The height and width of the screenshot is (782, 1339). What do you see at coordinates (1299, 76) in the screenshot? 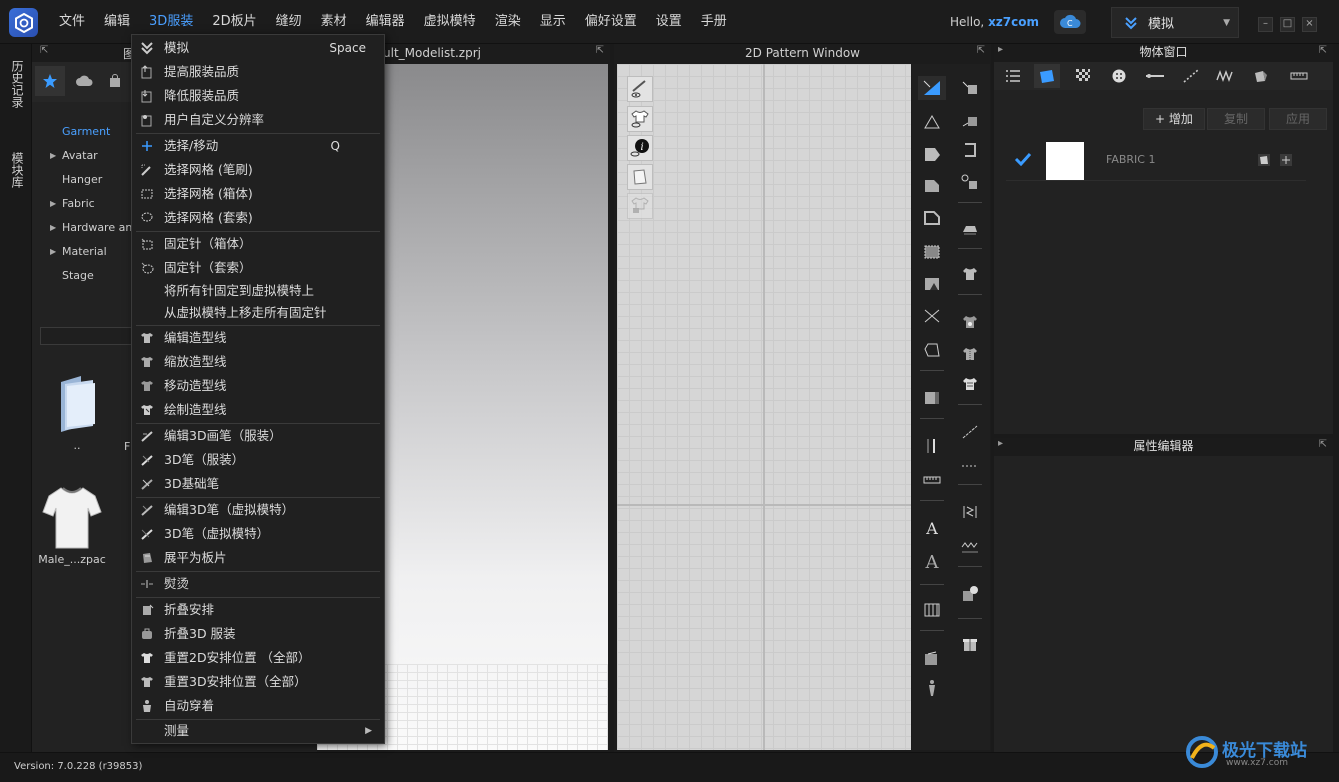
I see `tab-measure` at bounding box center [1299, 76].